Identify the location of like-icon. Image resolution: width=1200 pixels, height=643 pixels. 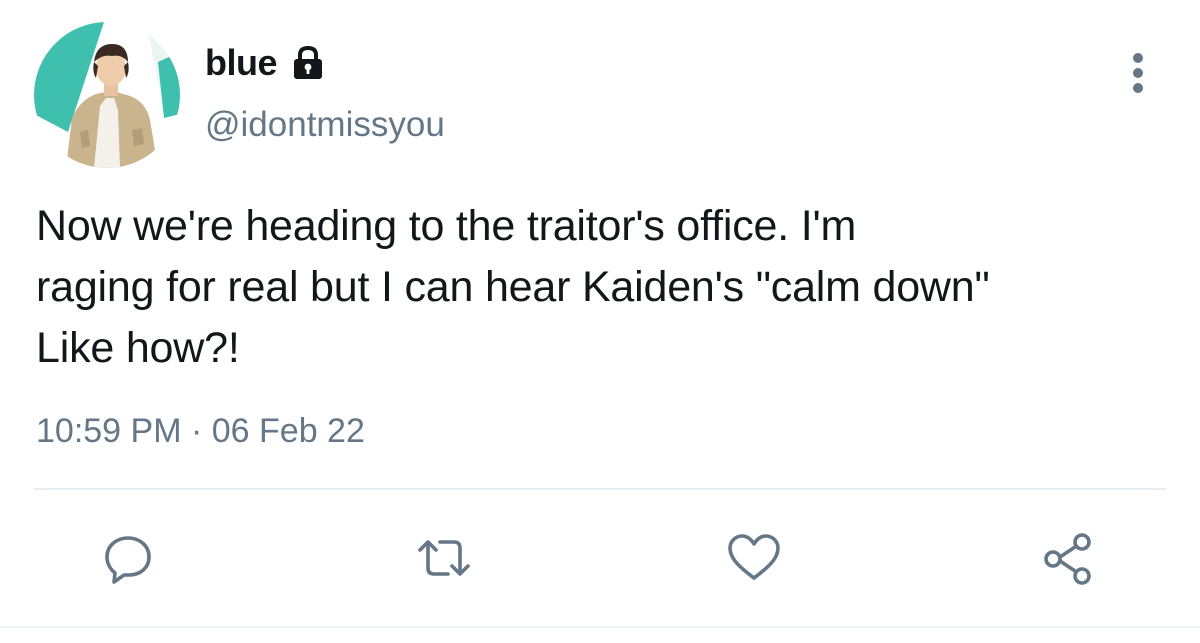
(754, 557).